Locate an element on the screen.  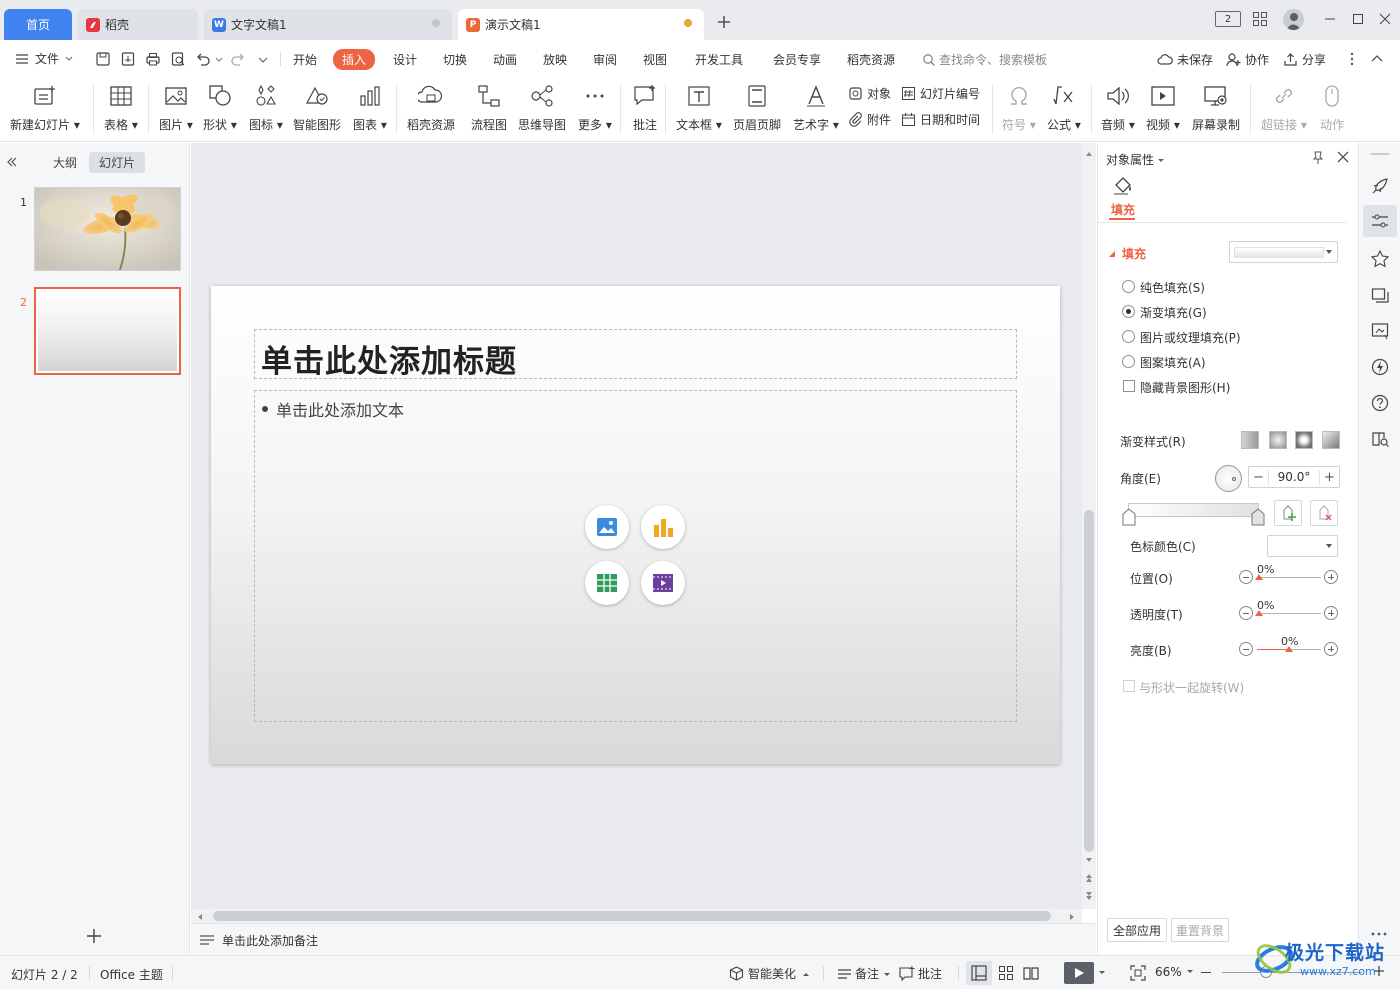
scroll-down-icon is located at coordinates (1089, 860).